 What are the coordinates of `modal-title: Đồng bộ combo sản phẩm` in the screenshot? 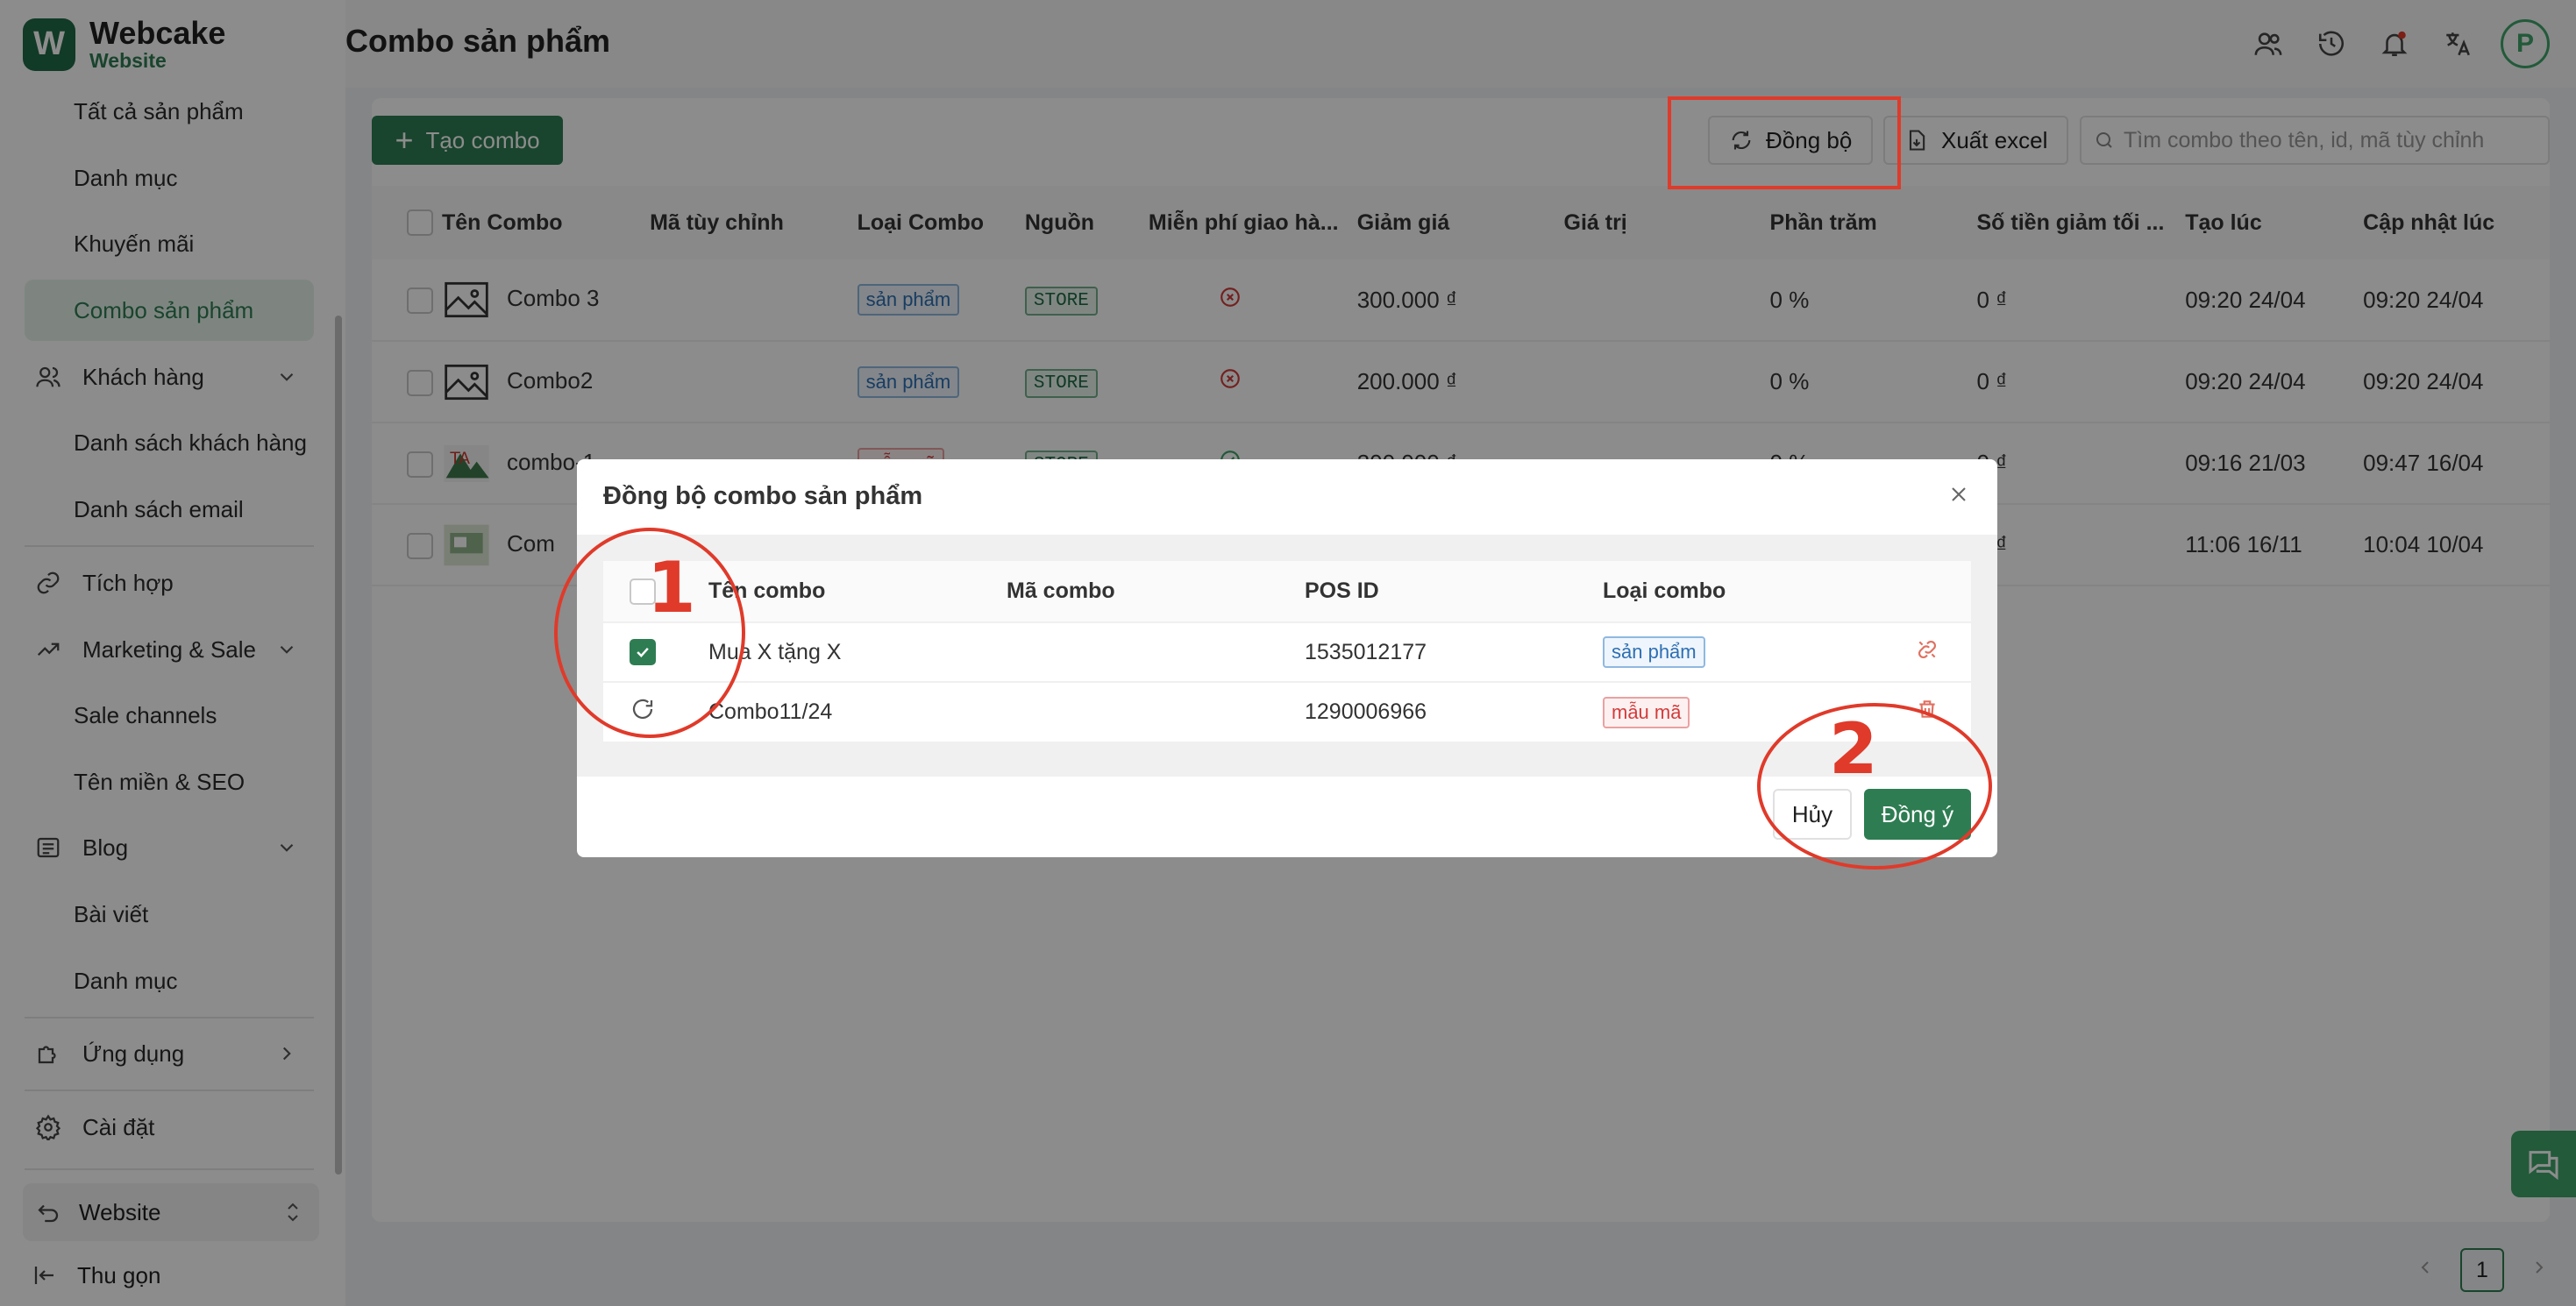 It's located at (763, 496).